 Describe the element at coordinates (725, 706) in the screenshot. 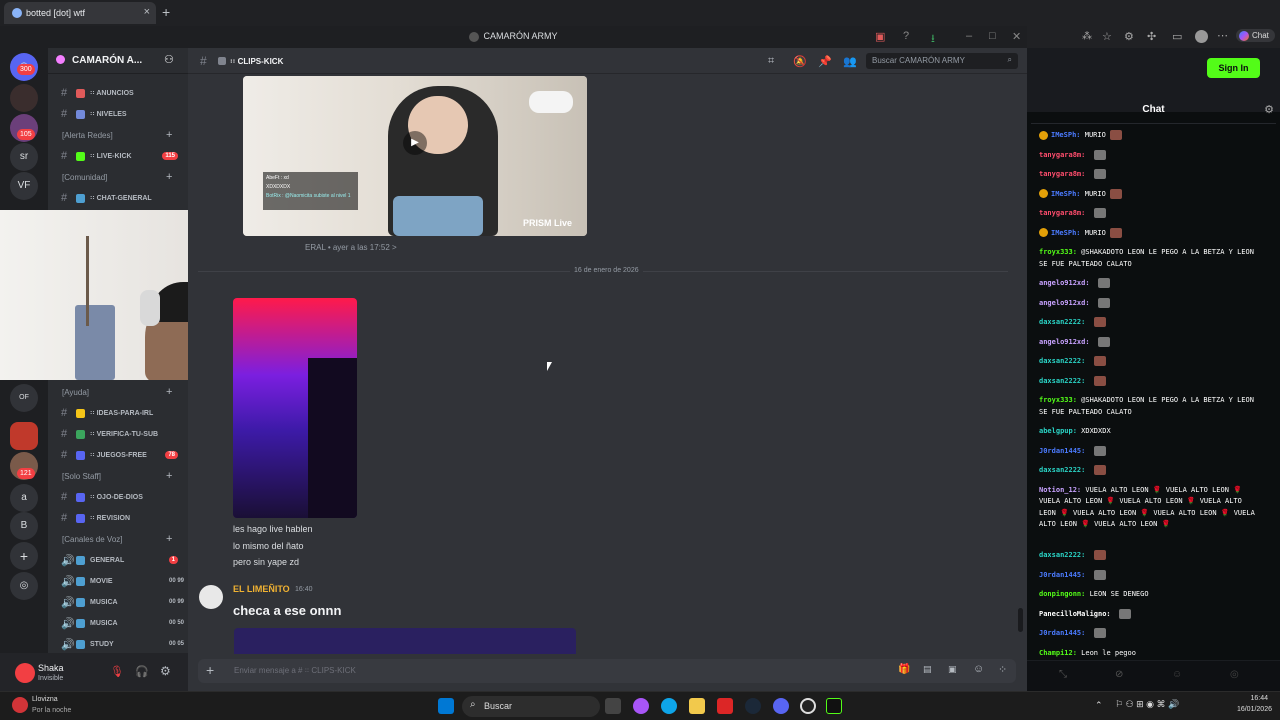

I see `app-icon` at that location.